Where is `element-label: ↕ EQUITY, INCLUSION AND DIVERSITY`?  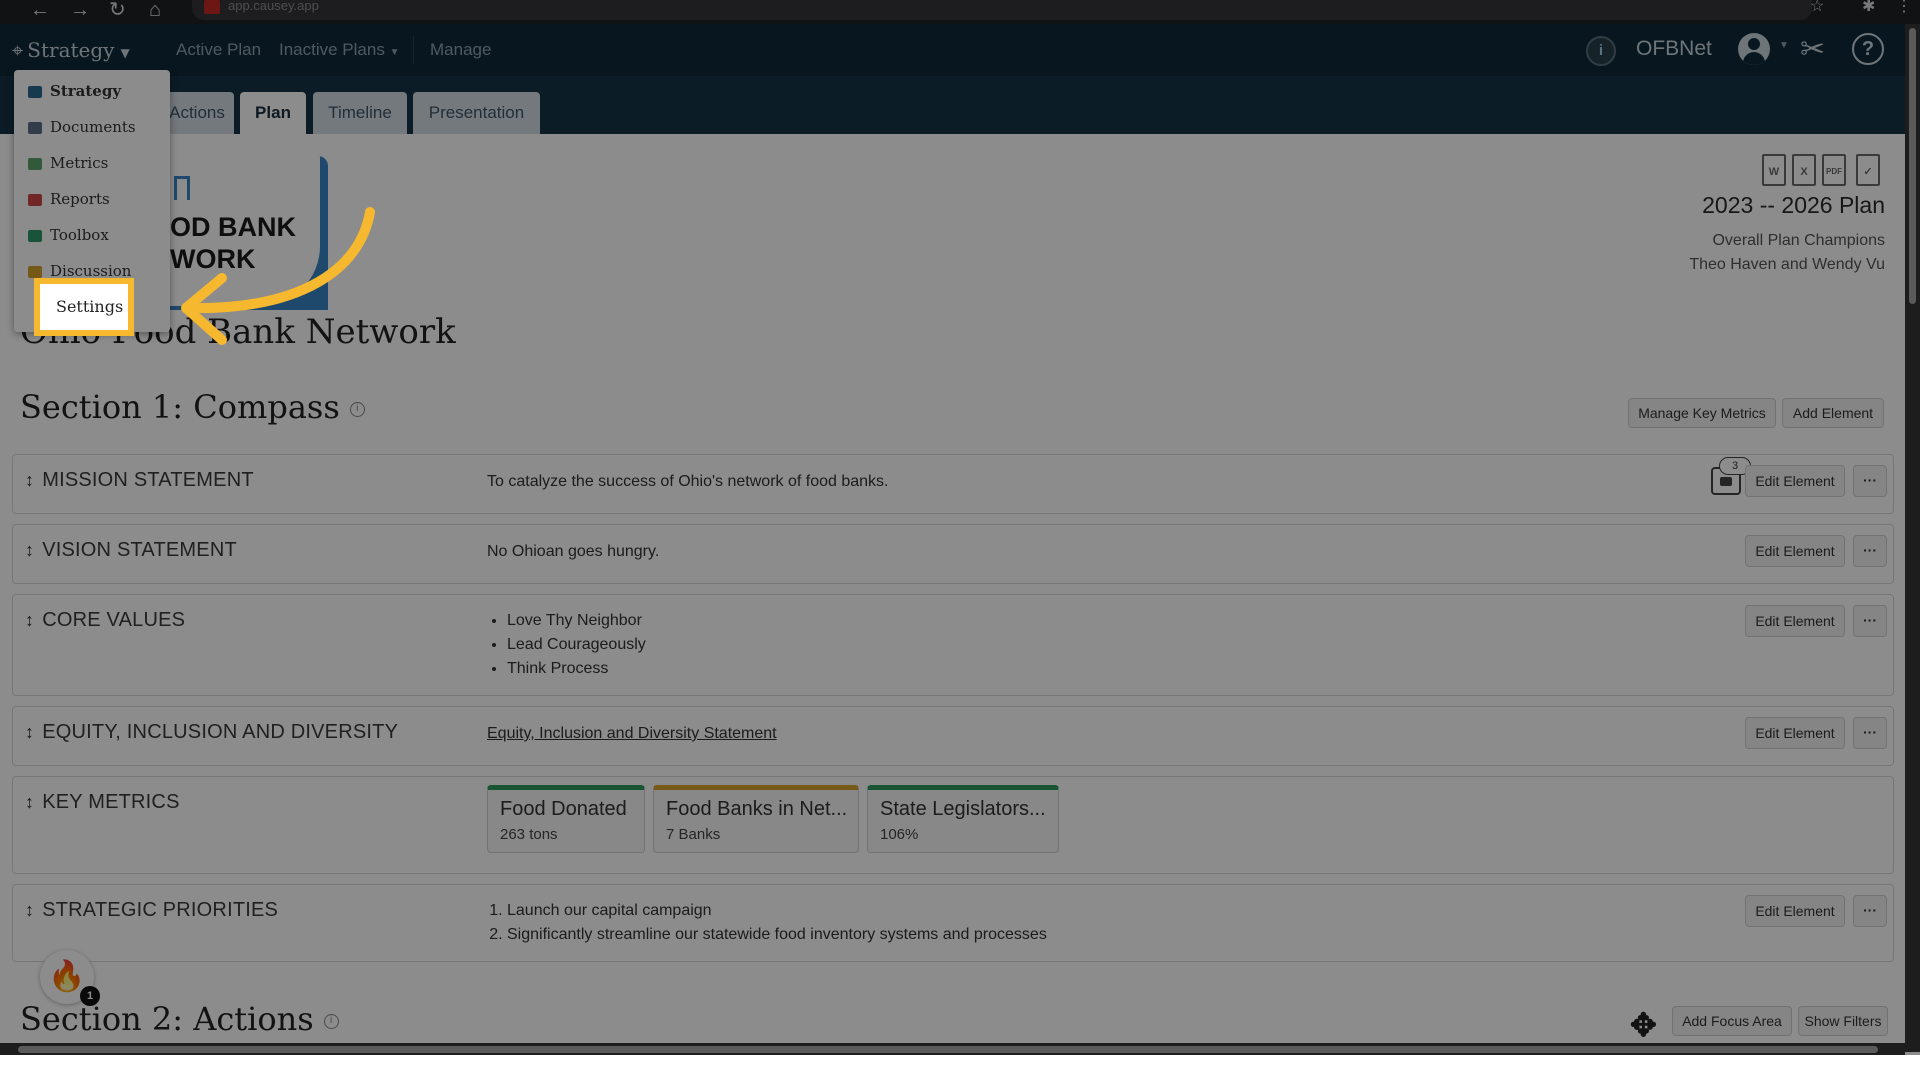
element-label: ↕ EQUITY, INCLUSION AND DIVERSITY is located at coordinates (211, 732).